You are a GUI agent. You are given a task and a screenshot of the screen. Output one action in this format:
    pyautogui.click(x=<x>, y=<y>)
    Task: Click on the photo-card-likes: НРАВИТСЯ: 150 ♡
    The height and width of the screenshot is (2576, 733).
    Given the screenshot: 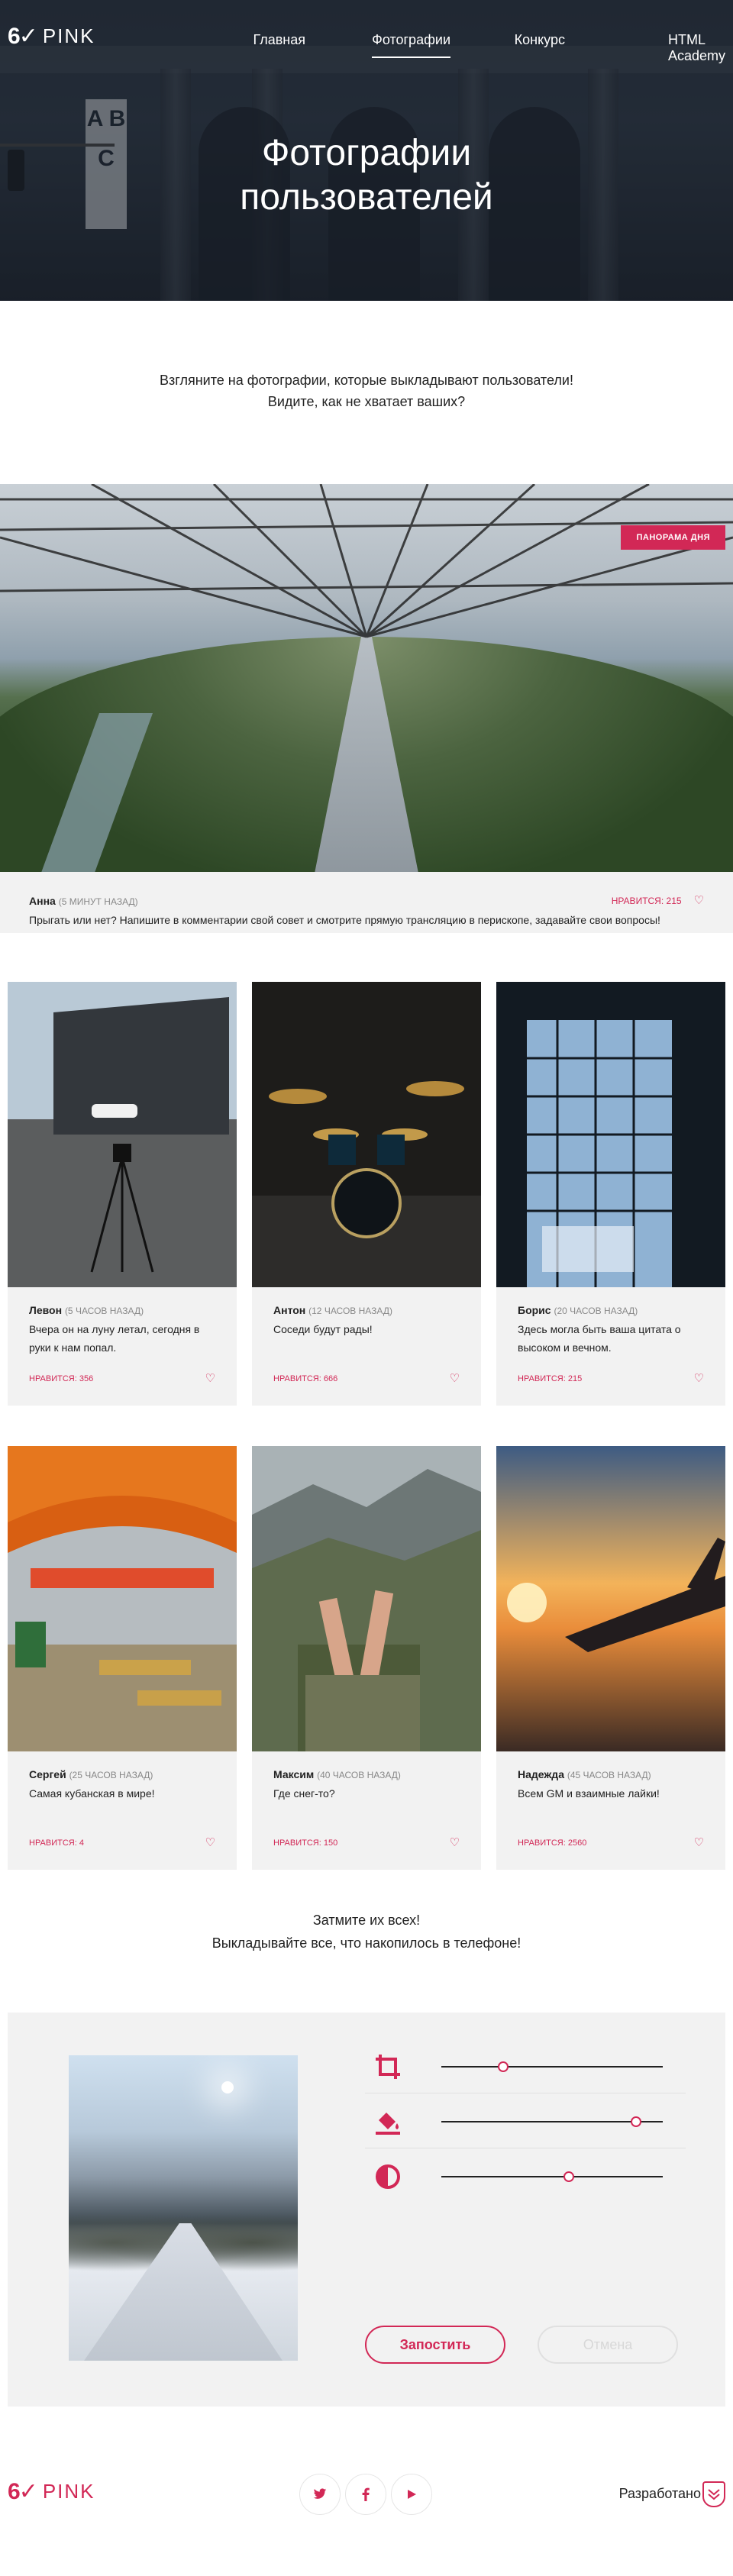 What is the action you would take?
    pyautogui.click(x=367, y=1842)
    